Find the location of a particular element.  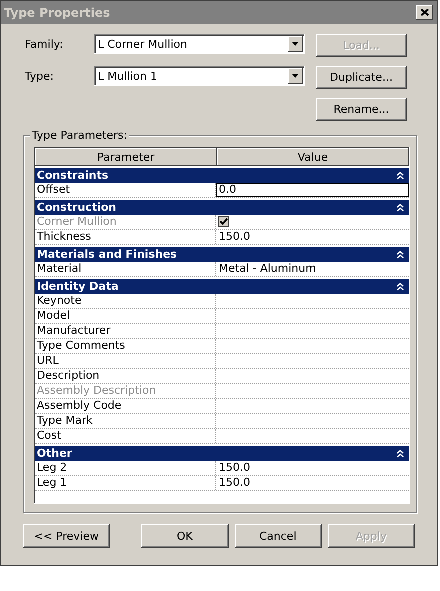

section-header: Materials and Finishes is located at coordinates (222, 254).